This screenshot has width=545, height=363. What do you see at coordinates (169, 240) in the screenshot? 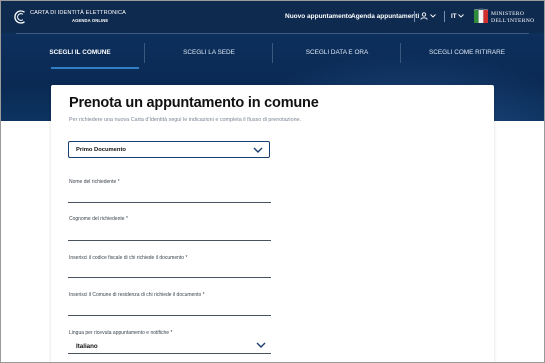
I see `last-name-input` at bounding box center [169, 240].